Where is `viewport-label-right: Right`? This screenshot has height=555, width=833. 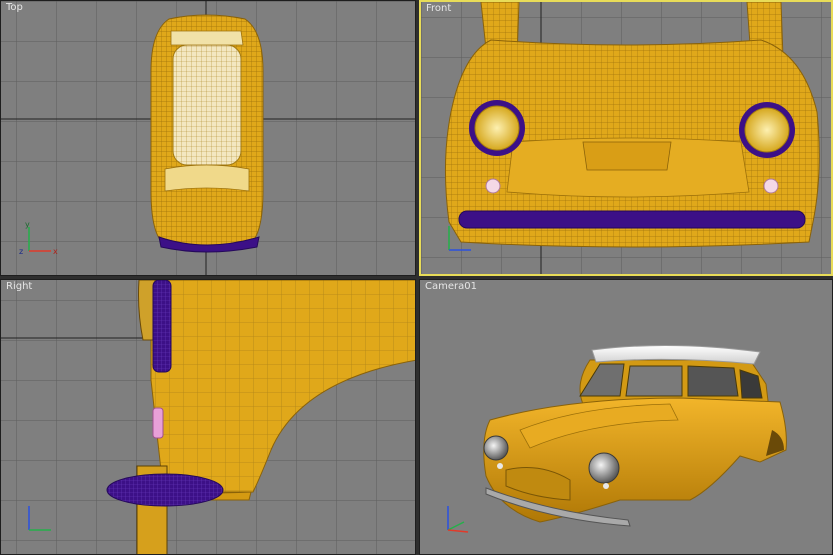
viewport-label-right: Right is located at coordinates (19, 286).